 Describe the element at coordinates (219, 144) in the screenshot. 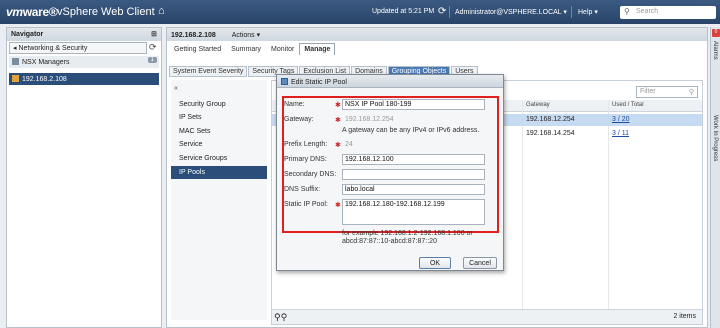

I see `list-item-service: Service` at that location.